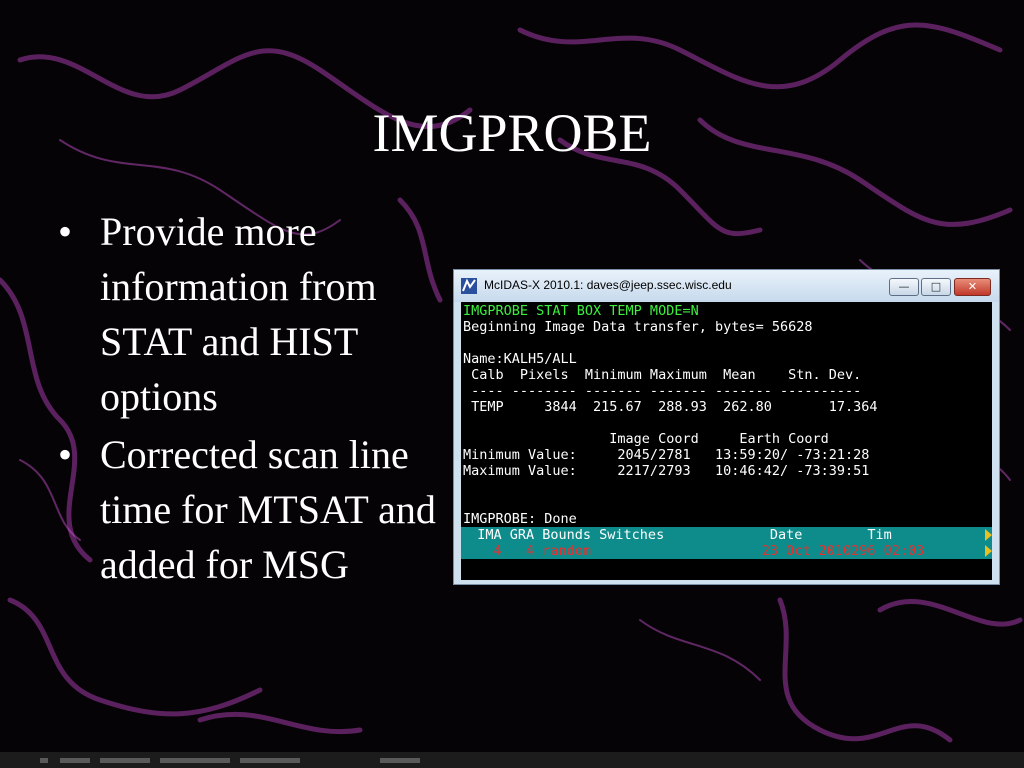 The image size is (1024, 768). Describe the element at coordinates (581, 311) in the screenshot. I see `command-line: IMGPROBE STAT BOX TEMP MODE=N` at that location.